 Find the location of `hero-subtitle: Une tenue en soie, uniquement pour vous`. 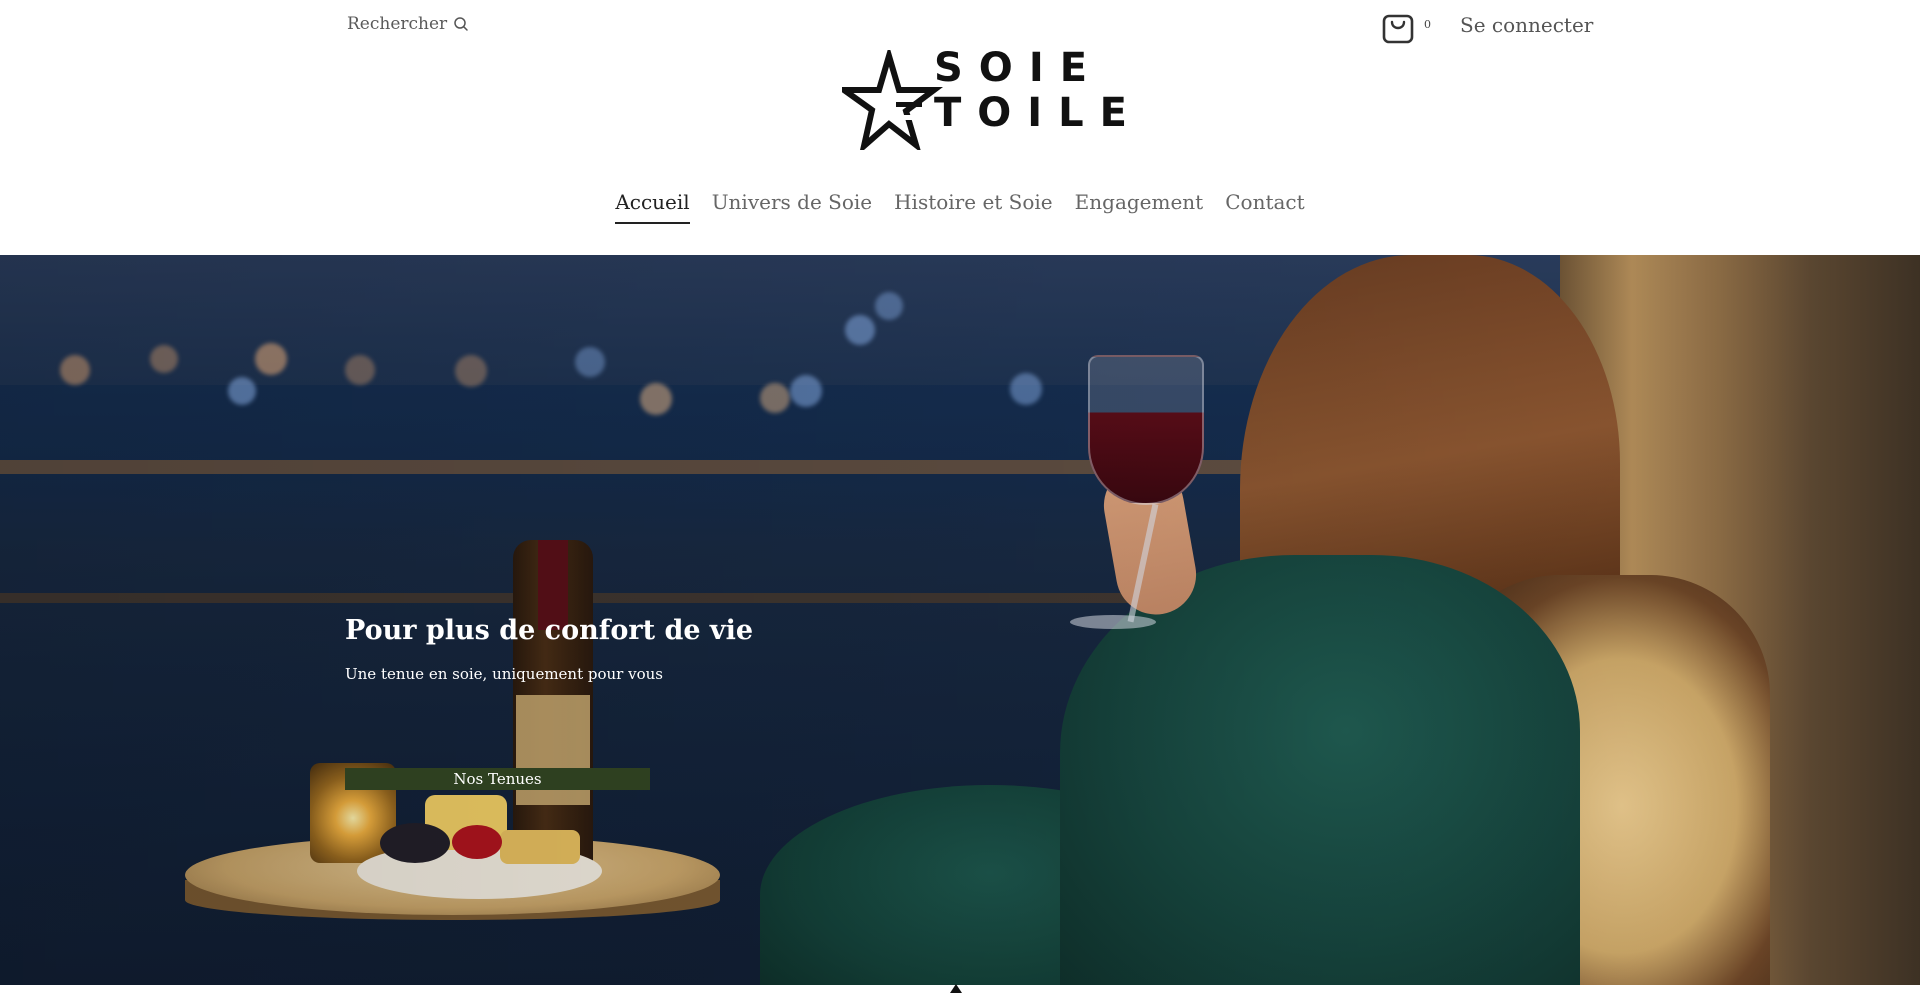

hero-subtitle: Une tenue en soie, uniquement pour vous is located at coordinates (504, 674).